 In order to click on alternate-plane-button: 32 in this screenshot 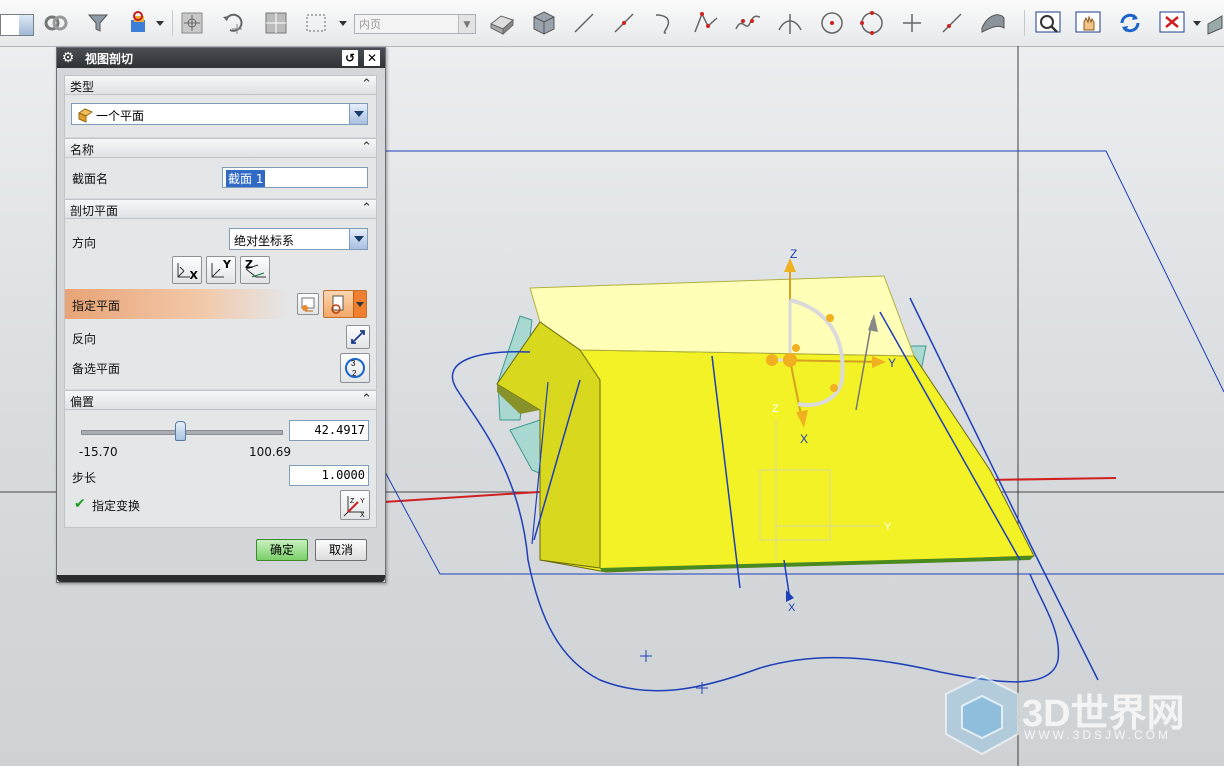, I will do `click(355, 368)`.